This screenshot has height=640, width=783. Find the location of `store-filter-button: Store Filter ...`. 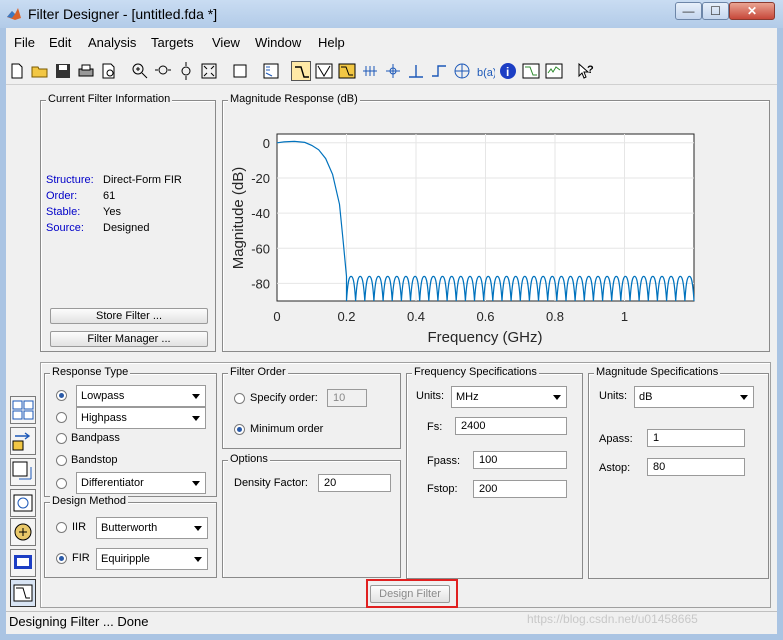

store-filter-button: Store Filter ... is located at coordinates (129, 316).